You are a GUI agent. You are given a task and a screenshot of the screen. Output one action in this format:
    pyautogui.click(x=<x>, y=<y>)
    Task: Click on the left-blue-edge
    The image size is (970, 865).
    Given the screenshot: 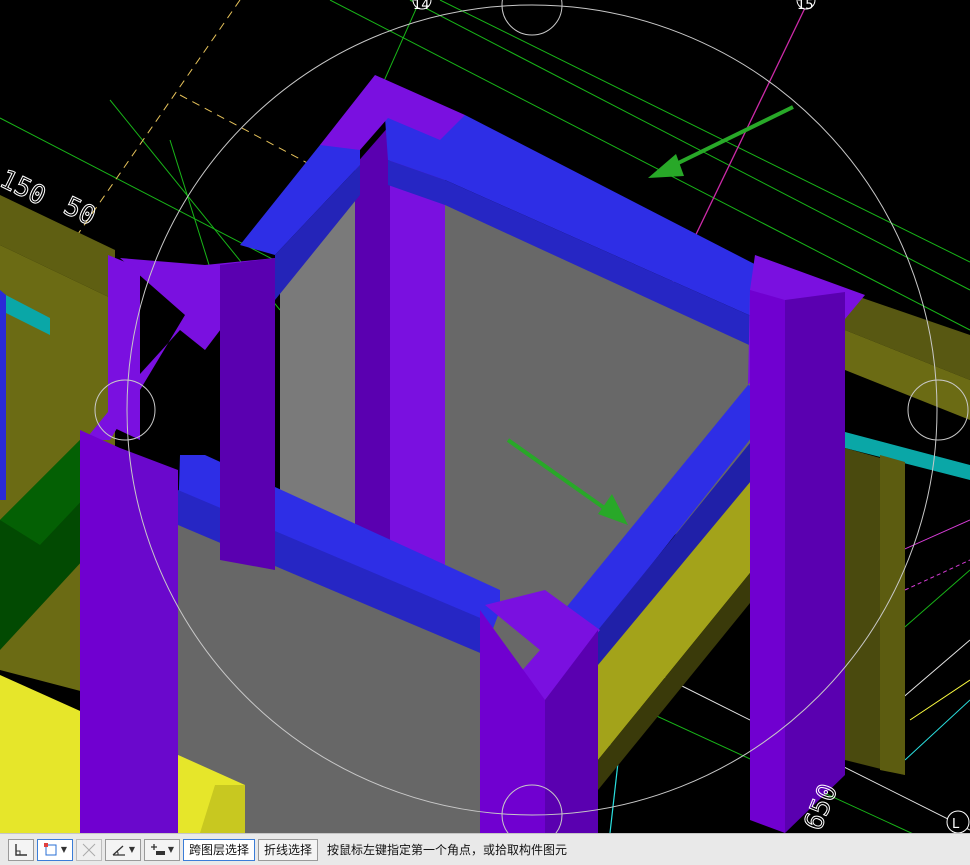 What is the action you would take?
    pyautogui.click(x=3, y=395)
    